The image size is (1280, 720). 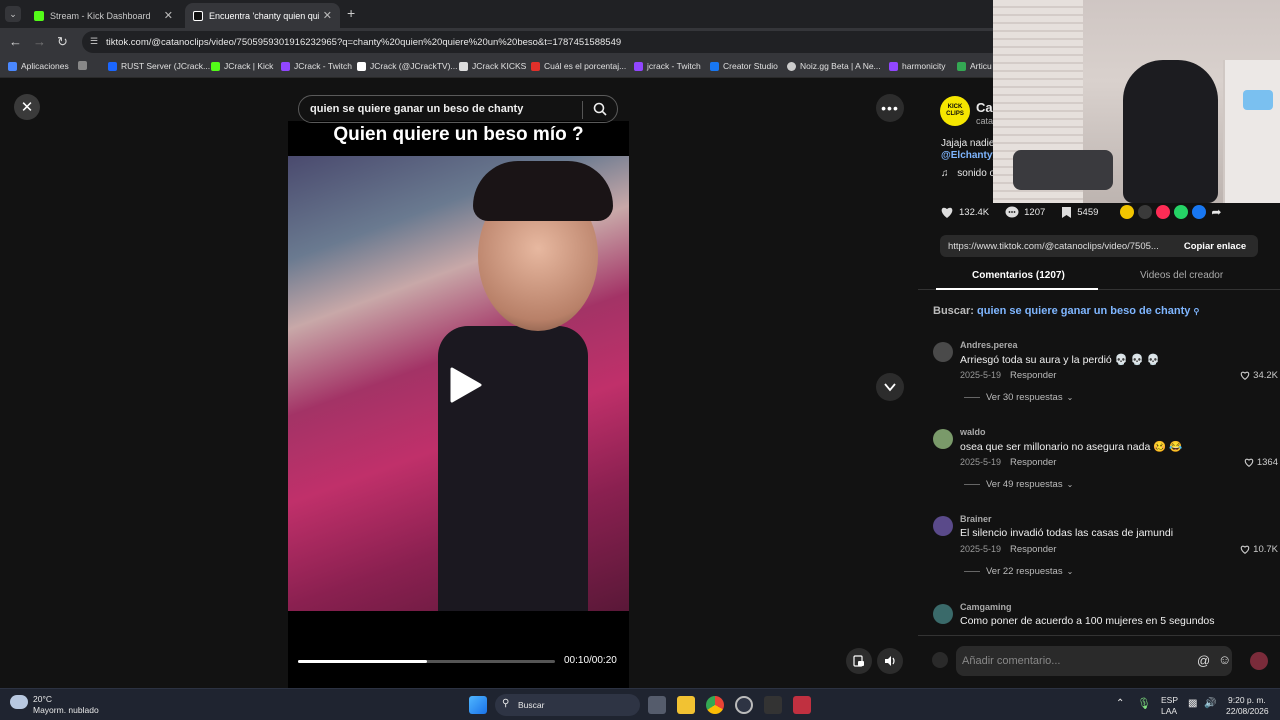 What do you see at coordinates (1192, 703) in the screenshot?
I see `network-icon: ▩` at bounding box center [1192, 703].